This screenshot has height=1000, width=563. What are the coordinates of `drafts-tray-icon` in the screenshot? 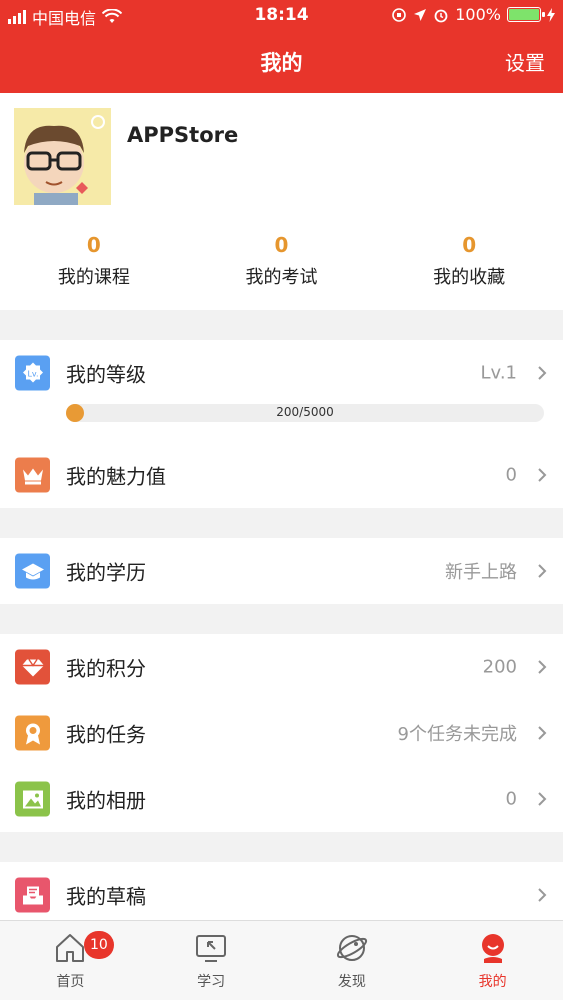 It's located at (32, 895).